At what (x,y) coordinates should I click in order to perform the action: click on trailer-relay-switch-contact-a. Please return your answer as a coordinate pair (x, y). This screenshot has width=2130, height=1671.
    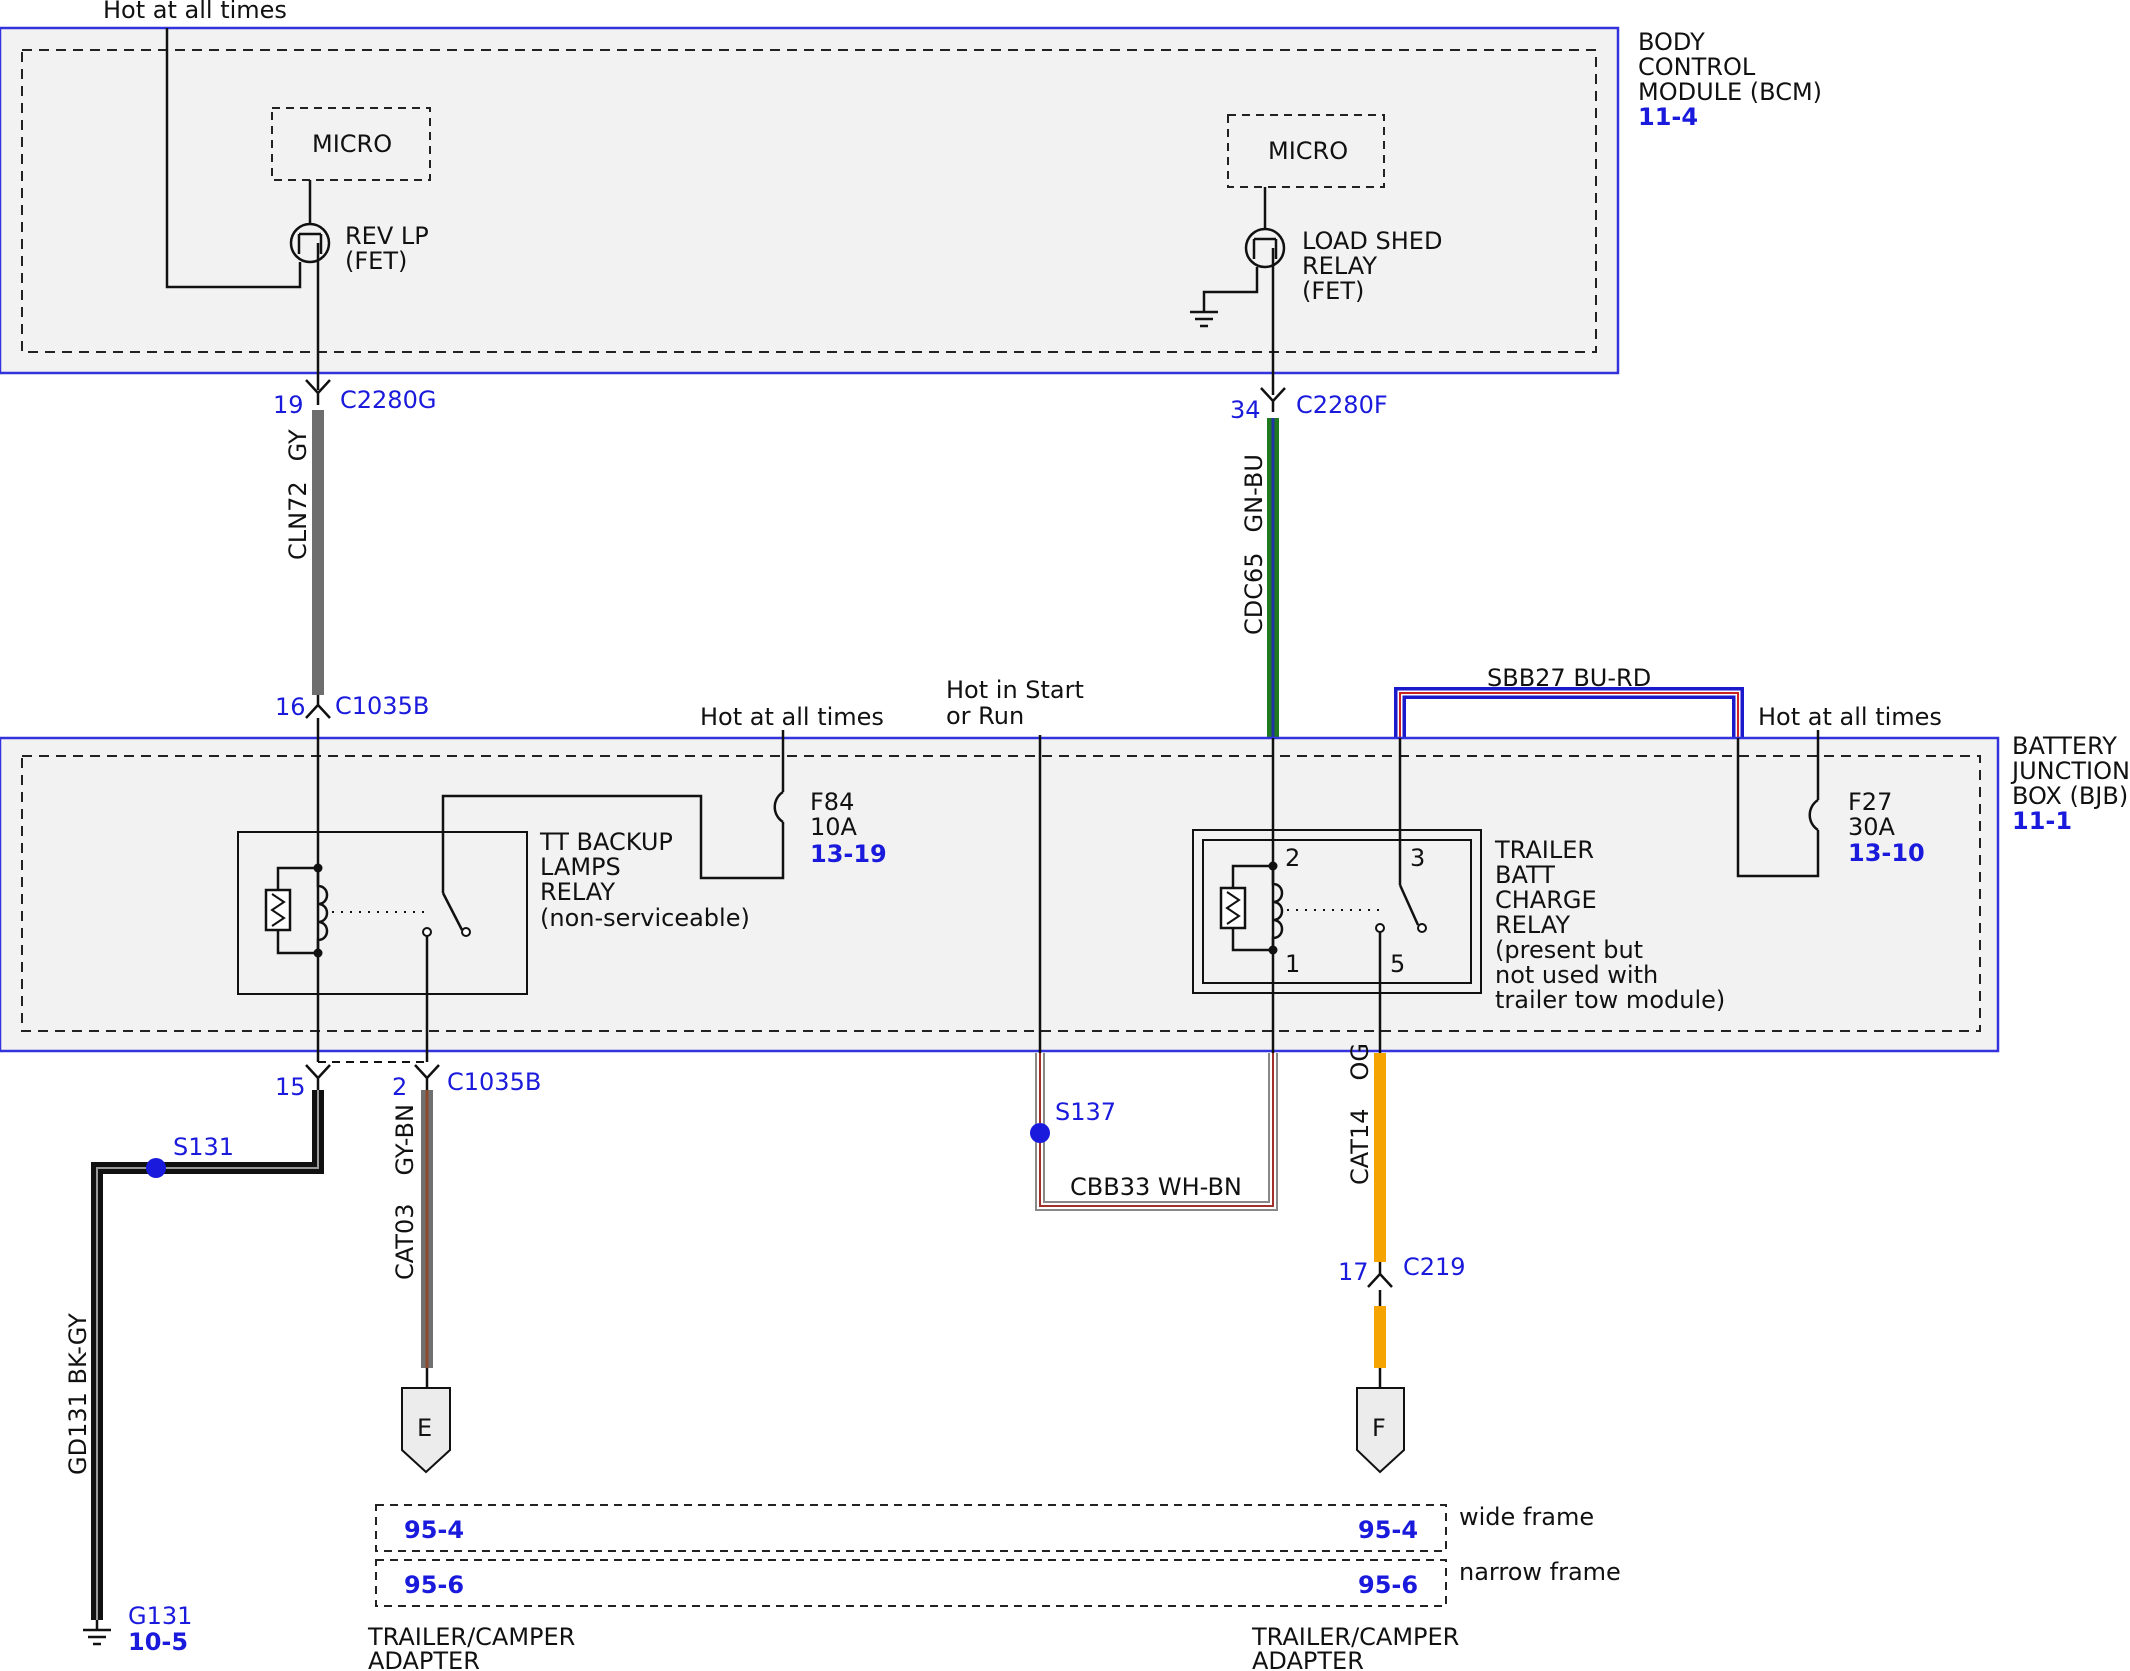
    Looking at the image, I should click on (1422, 928).